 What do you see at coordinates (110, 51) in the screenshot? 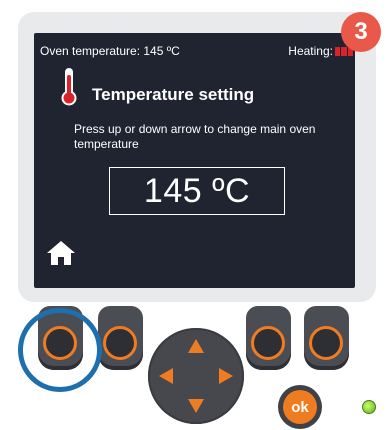
I see `oven-temperature-readout: Oven temperature: 145 ºC` at bounding box center [110, 51].